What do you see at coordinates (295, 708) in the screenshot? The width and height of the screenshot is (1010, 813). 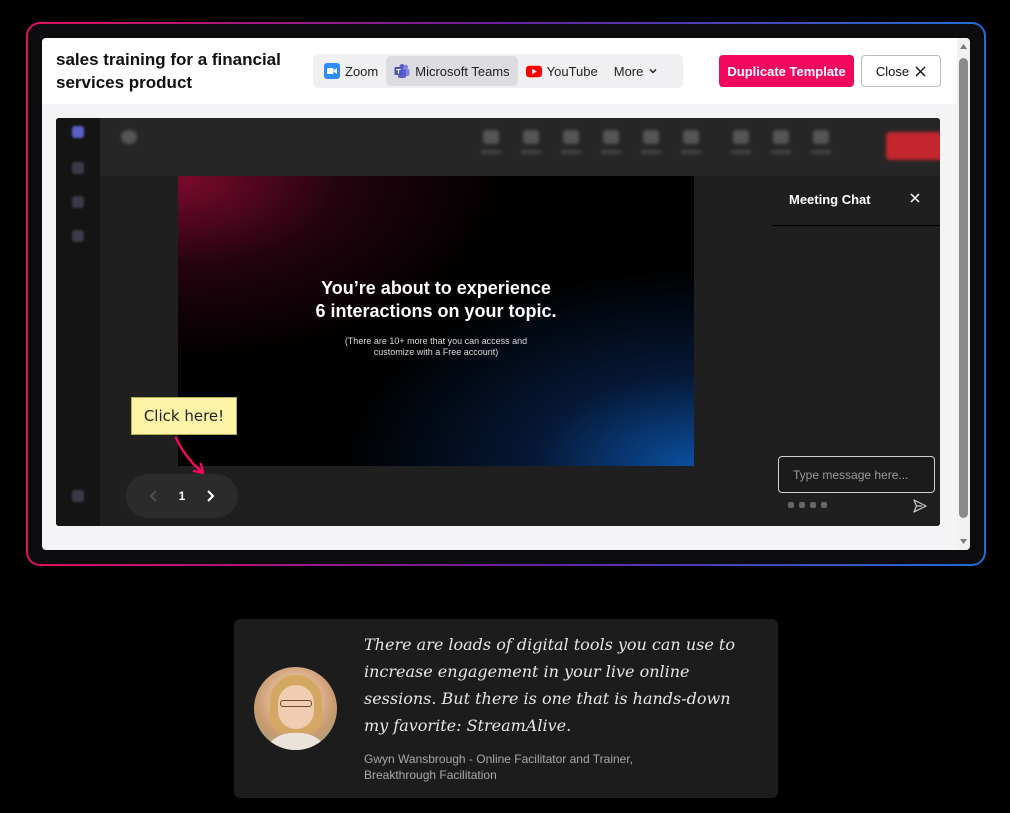 I see `avatar` at bounding box center [295, 708].